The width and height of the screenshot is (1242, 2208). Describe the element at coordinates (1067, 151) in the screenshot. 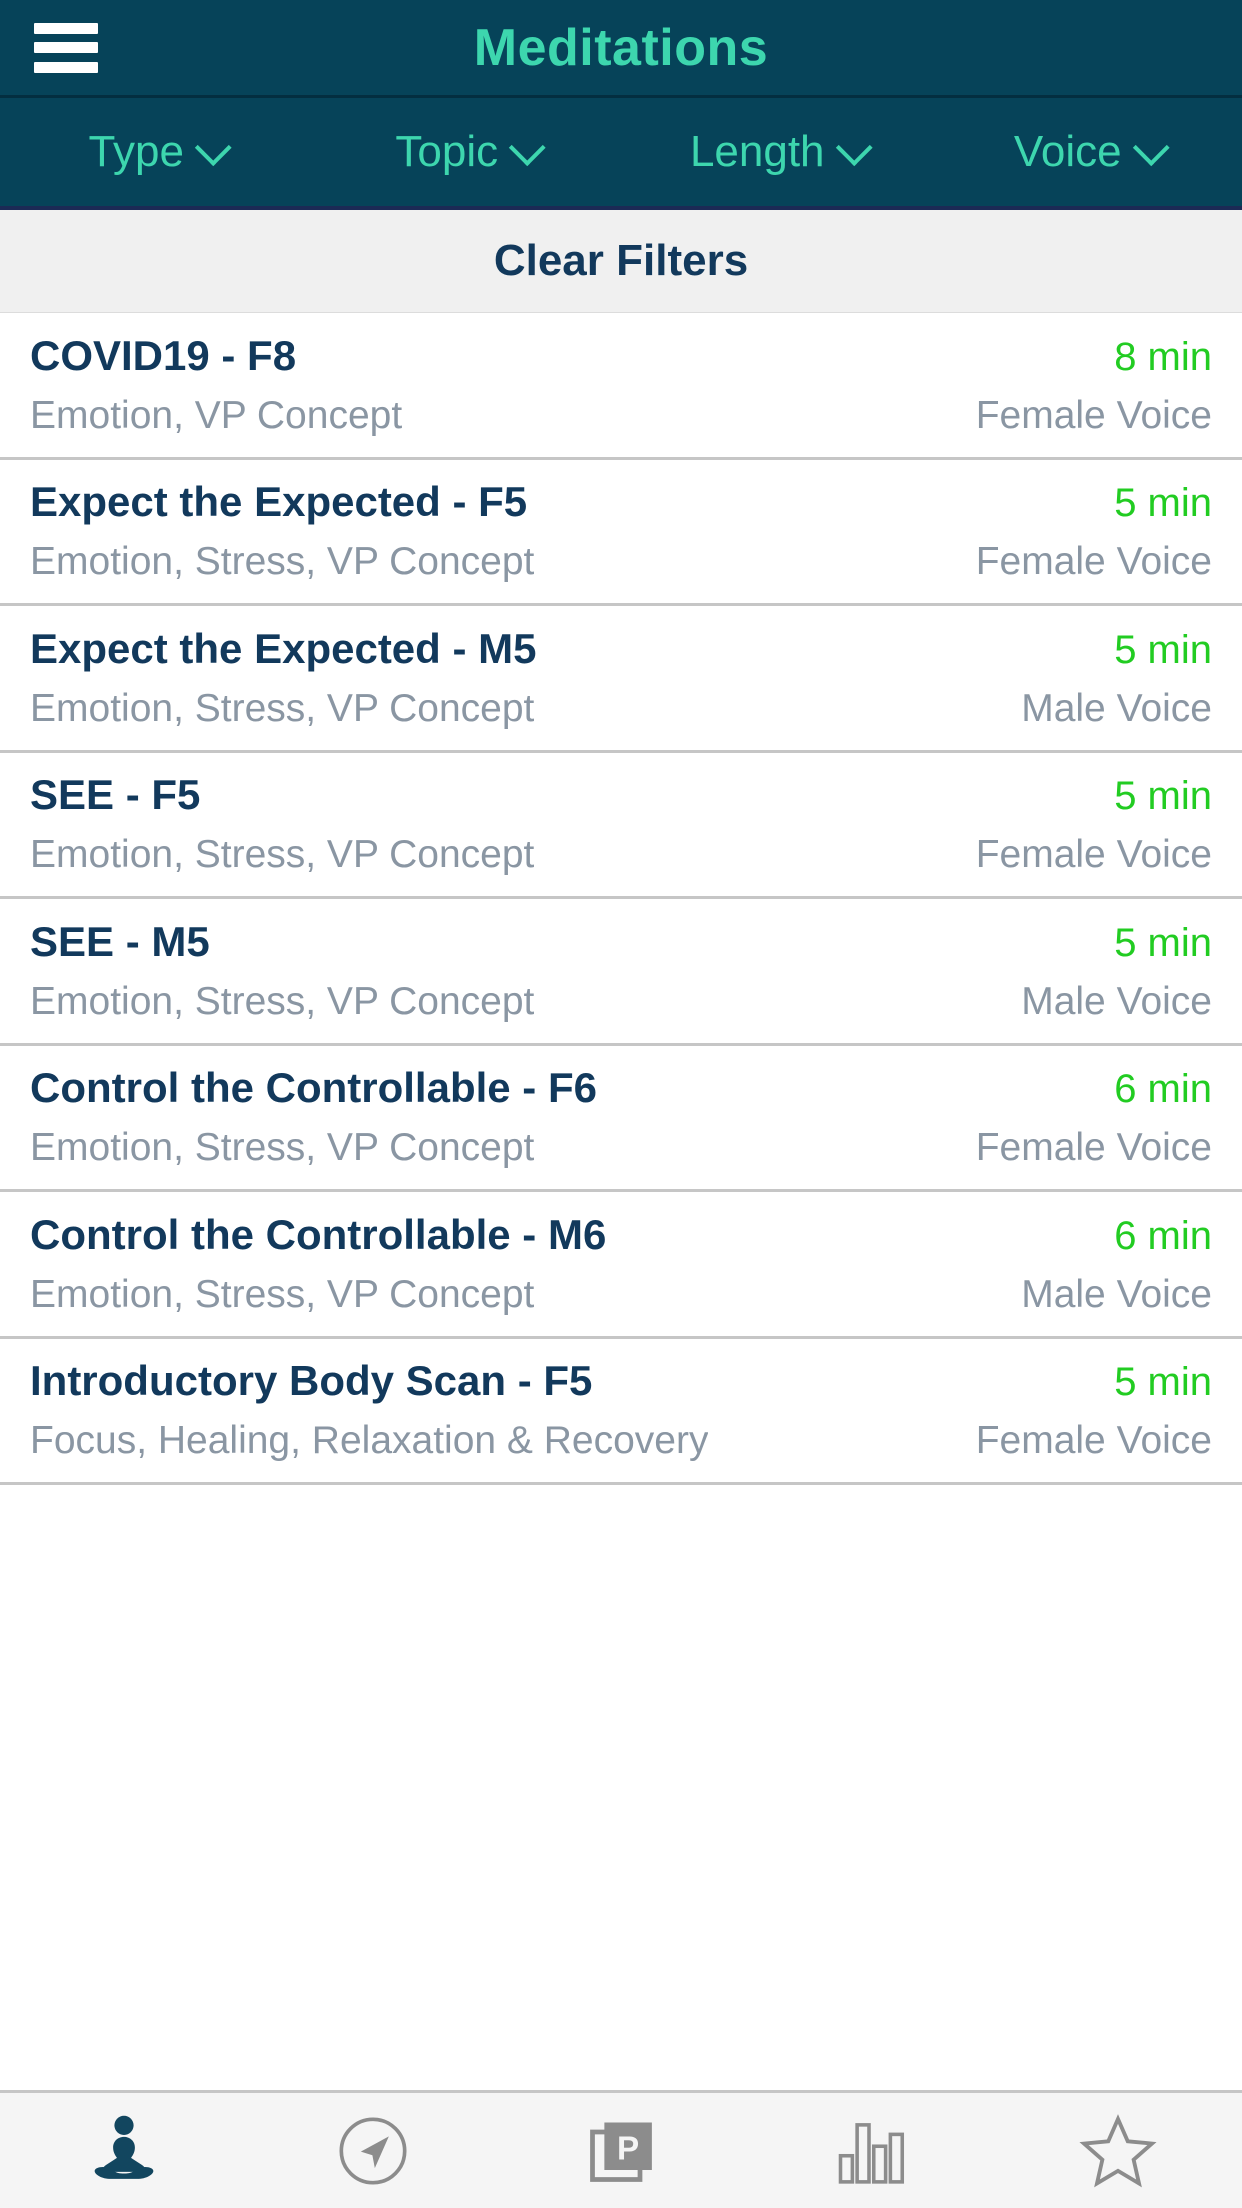

I see `filter-voice-label: Voice` at that location.